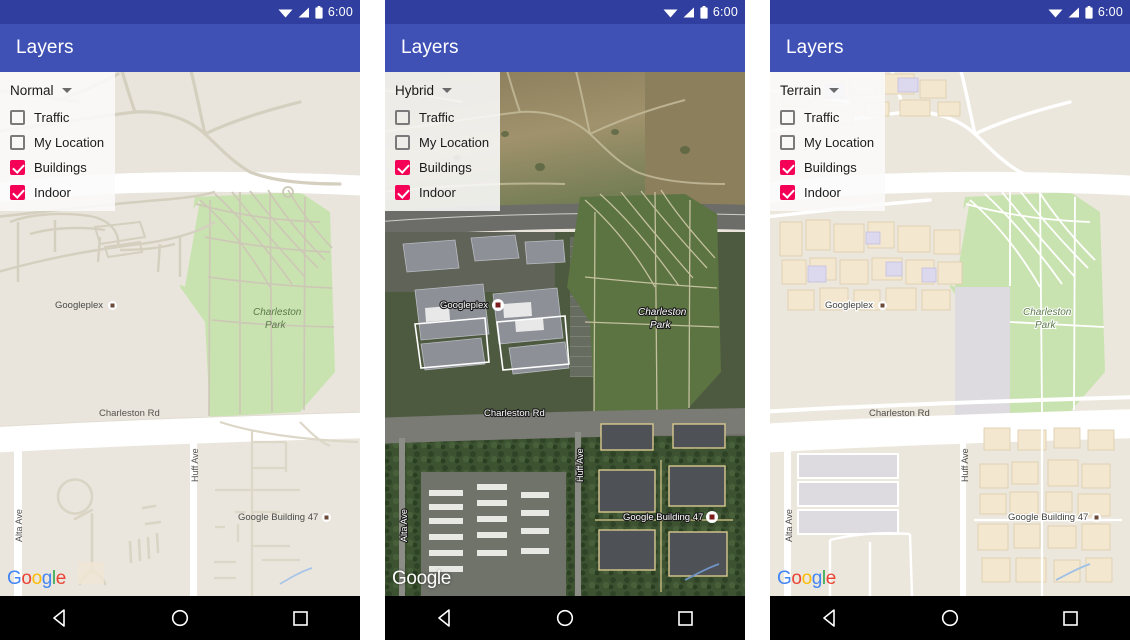 This screenshot has height=640, width=1130. Describe the element at coordinates (415, 90) in the screenshot. I see `map-type-value: Hybrid` at that location.